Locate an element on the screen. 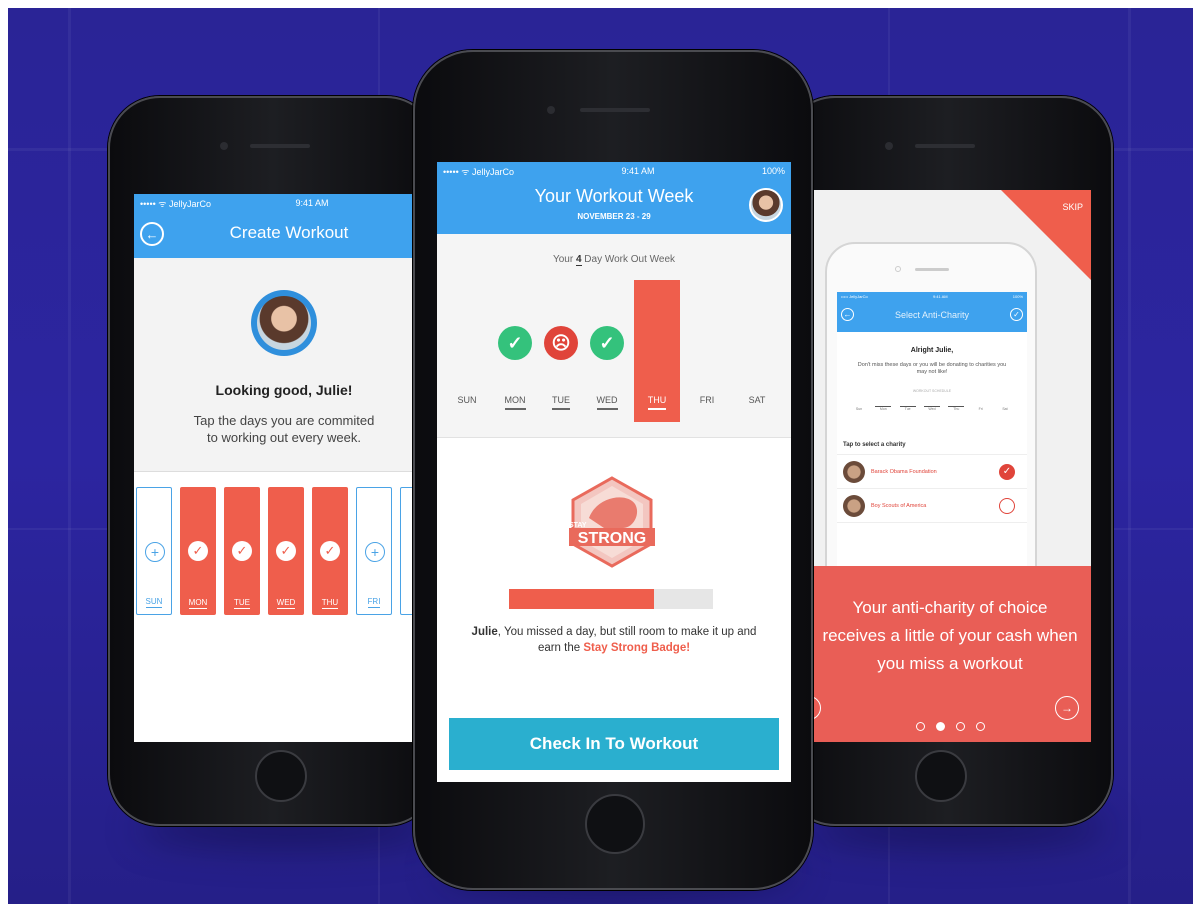 Image resolution: width=1200 pixels, height=908 pixels. inner-day: Wed is located at coordinates (931, 406).